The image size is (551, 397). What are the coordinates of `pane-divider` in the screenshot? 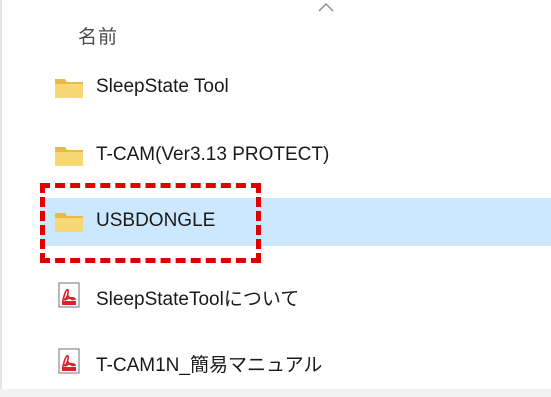 It's located at (1, 198).